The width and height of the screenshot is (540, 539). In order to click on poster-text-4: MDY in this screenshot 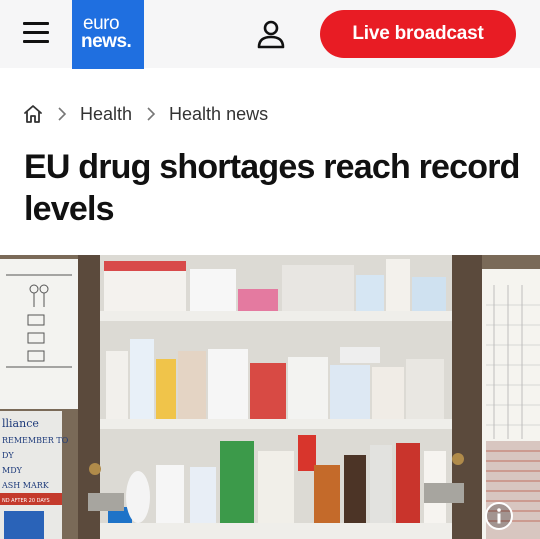, I will do `click(12, 470)`.